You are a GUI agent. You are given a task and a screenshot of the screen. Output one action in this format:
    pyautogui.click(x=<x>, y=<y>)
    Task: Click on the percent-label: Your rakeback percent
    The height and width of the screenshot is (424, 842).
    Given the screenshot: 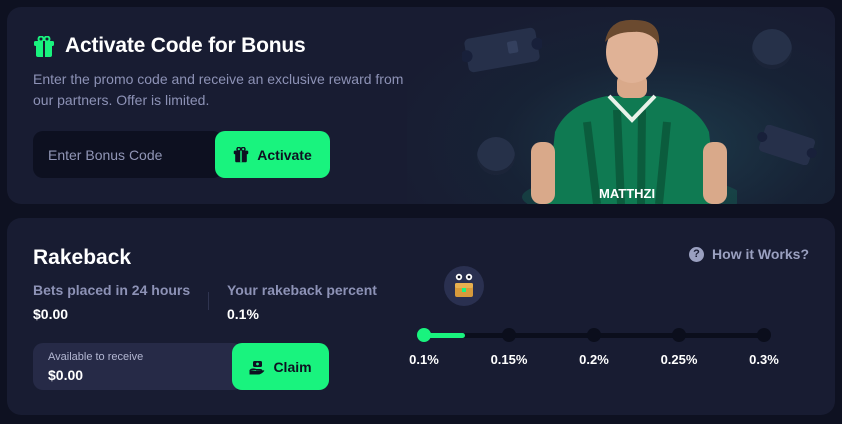 What is the action you would take?
    pyautogui.click(x=302, y=290)
    